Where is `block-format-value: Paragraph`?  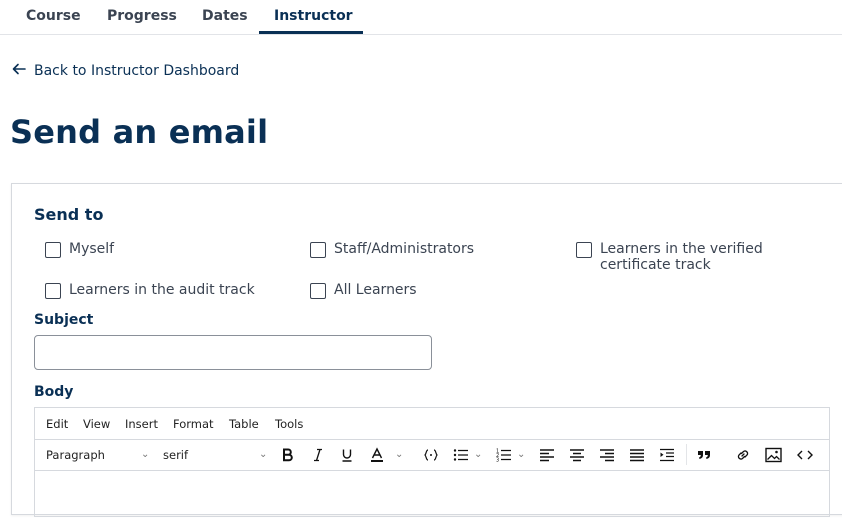
block-format-value: Paragraph is located at coordinates (75, 454).